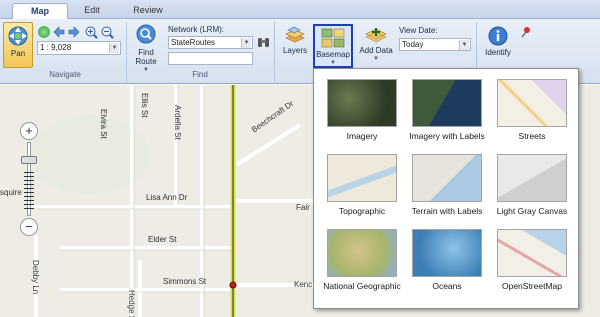  What do you see at coordinates (107, 32) in the screenshot?
I see `zoom-out-icon` at bounding box center [107, 32].